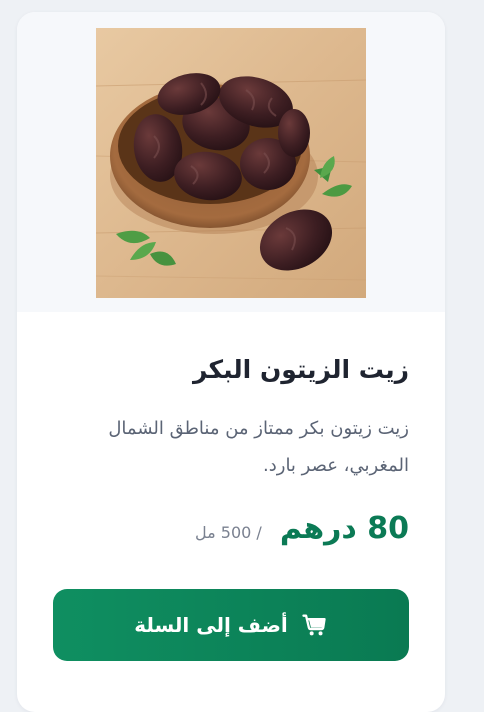 This screenshot has height=712, width=484. I want to click on cart-icon, so click(314, 625).